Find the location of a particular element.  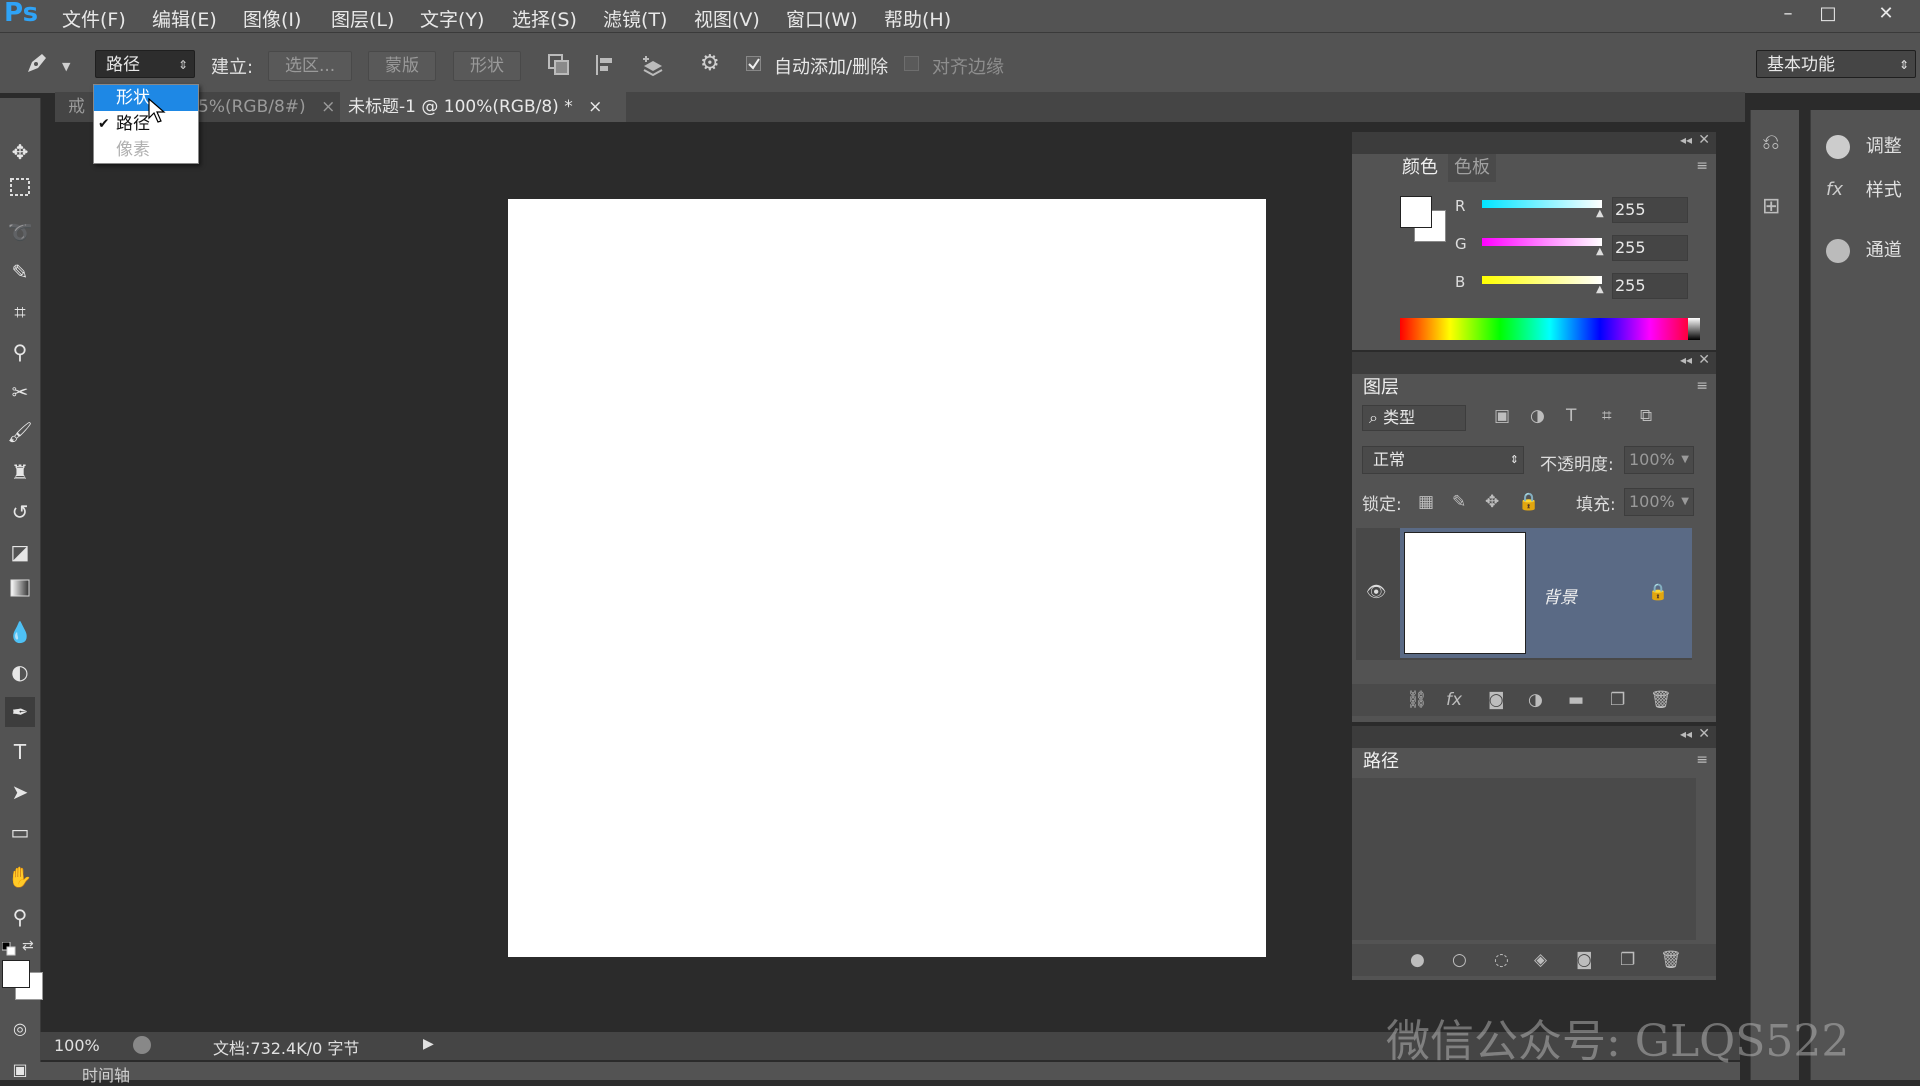

quick-mask-icon: ◎ is located at coordinates (20, 1029).